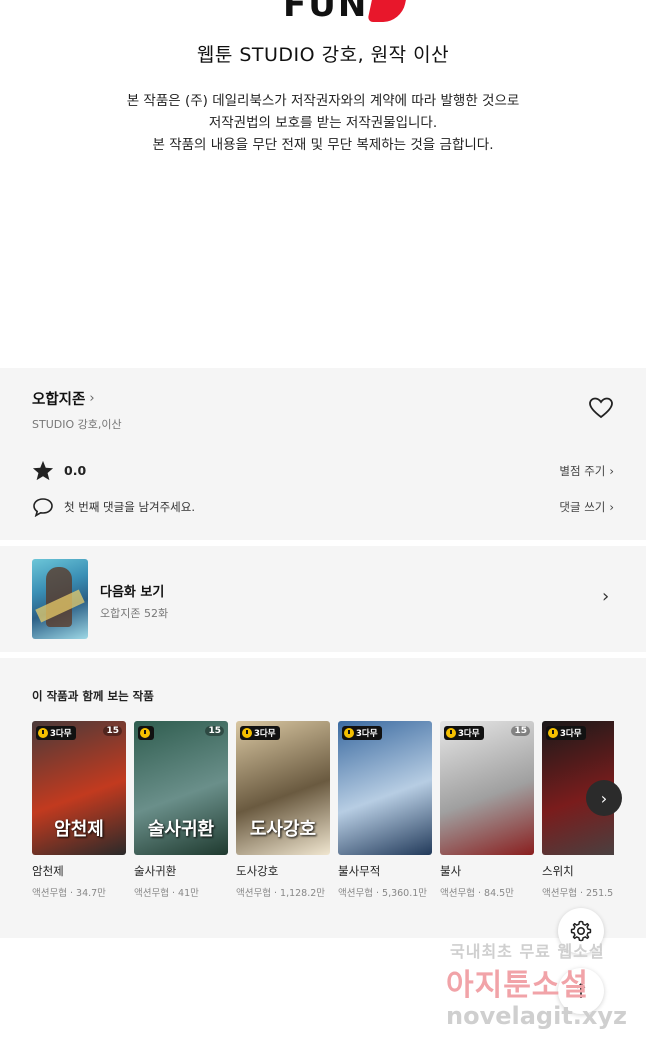  Describe the element at coordinates (323, 470) in the screenshot. I see `rating-row: 0.0 별점 주기 ›` at that location.